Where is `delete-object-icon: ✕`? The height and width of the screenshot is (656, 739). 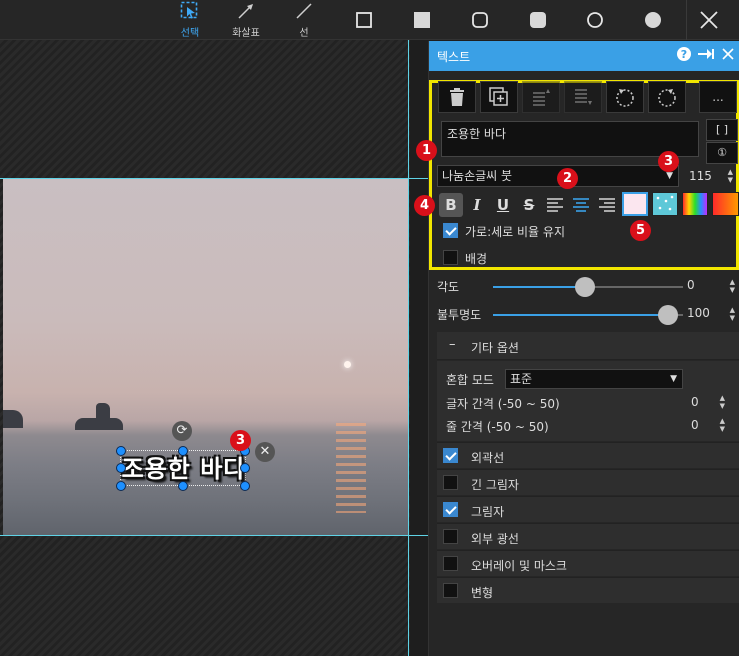
delete-object-icon: ✕ is located at coordinates (265, 452).